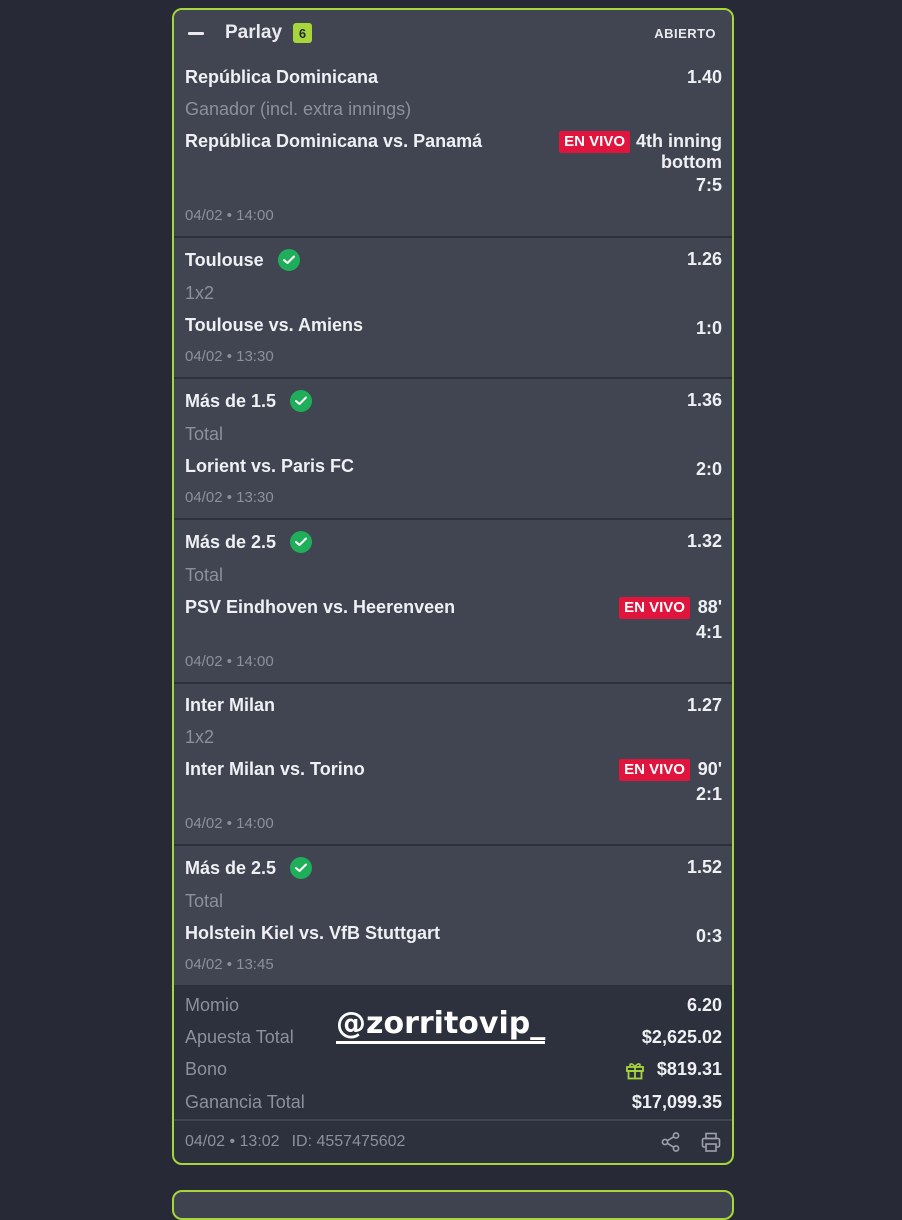  What do you see at coordinates (709, 782) in the screenshot?
I see `game-clock: 90' 2:1` at bounding box center [709, 782].